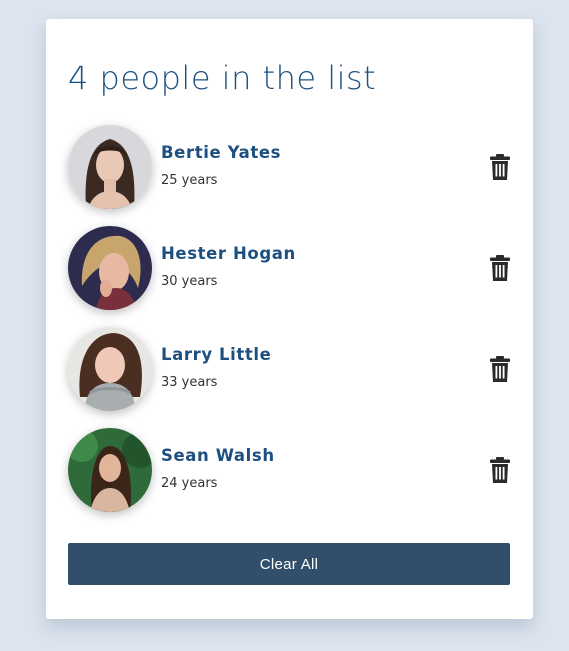  Describe the element at coordinates (228, 253) in the screenshot. I see `person-name: Hester Hogan` at that location.